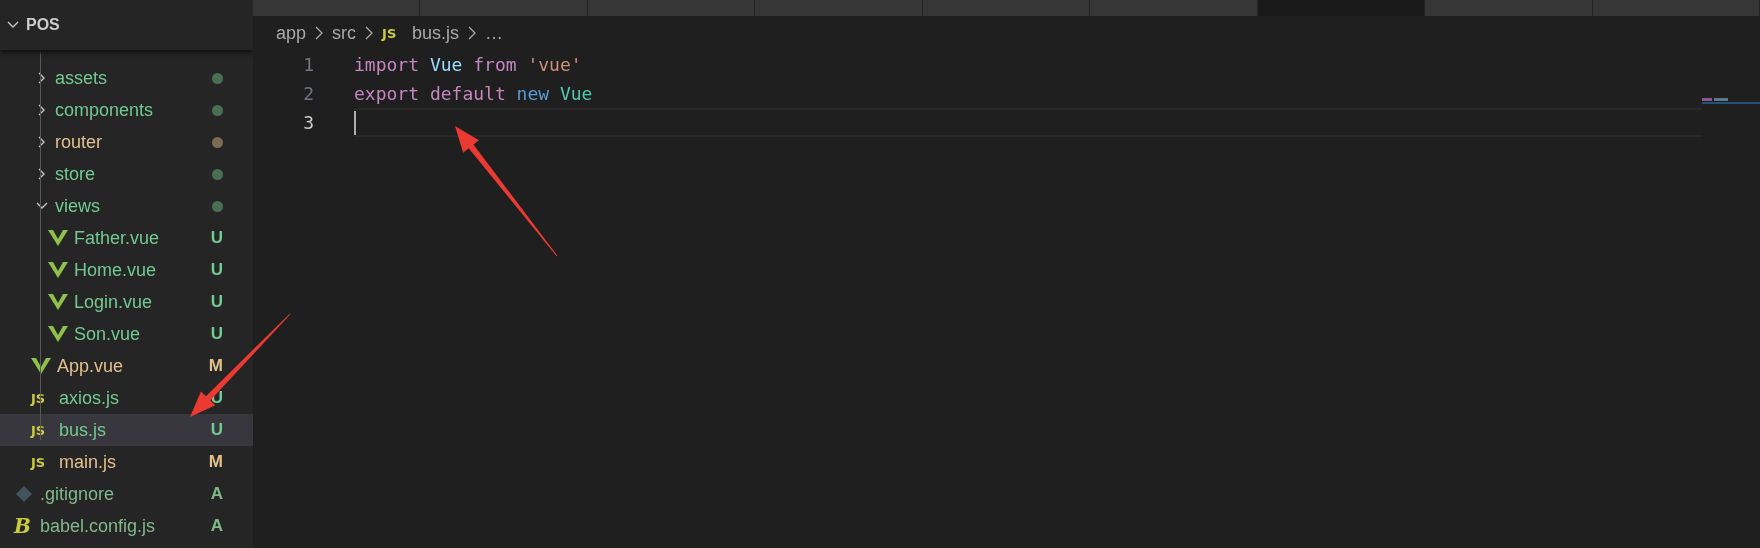 The height and width of the screenshot is (548, 1760). I want to click on file-name: Son.vue, so click(108, 334).